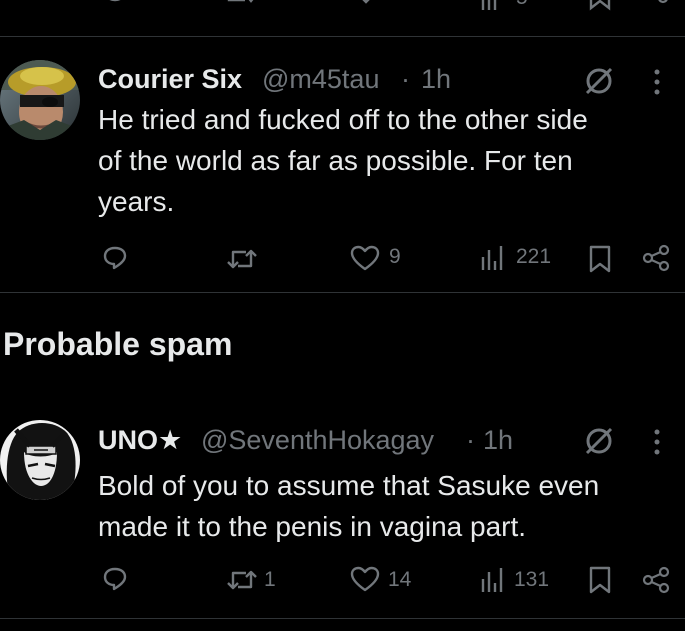  I want to click on repost-count: 1, so click(270, 579).